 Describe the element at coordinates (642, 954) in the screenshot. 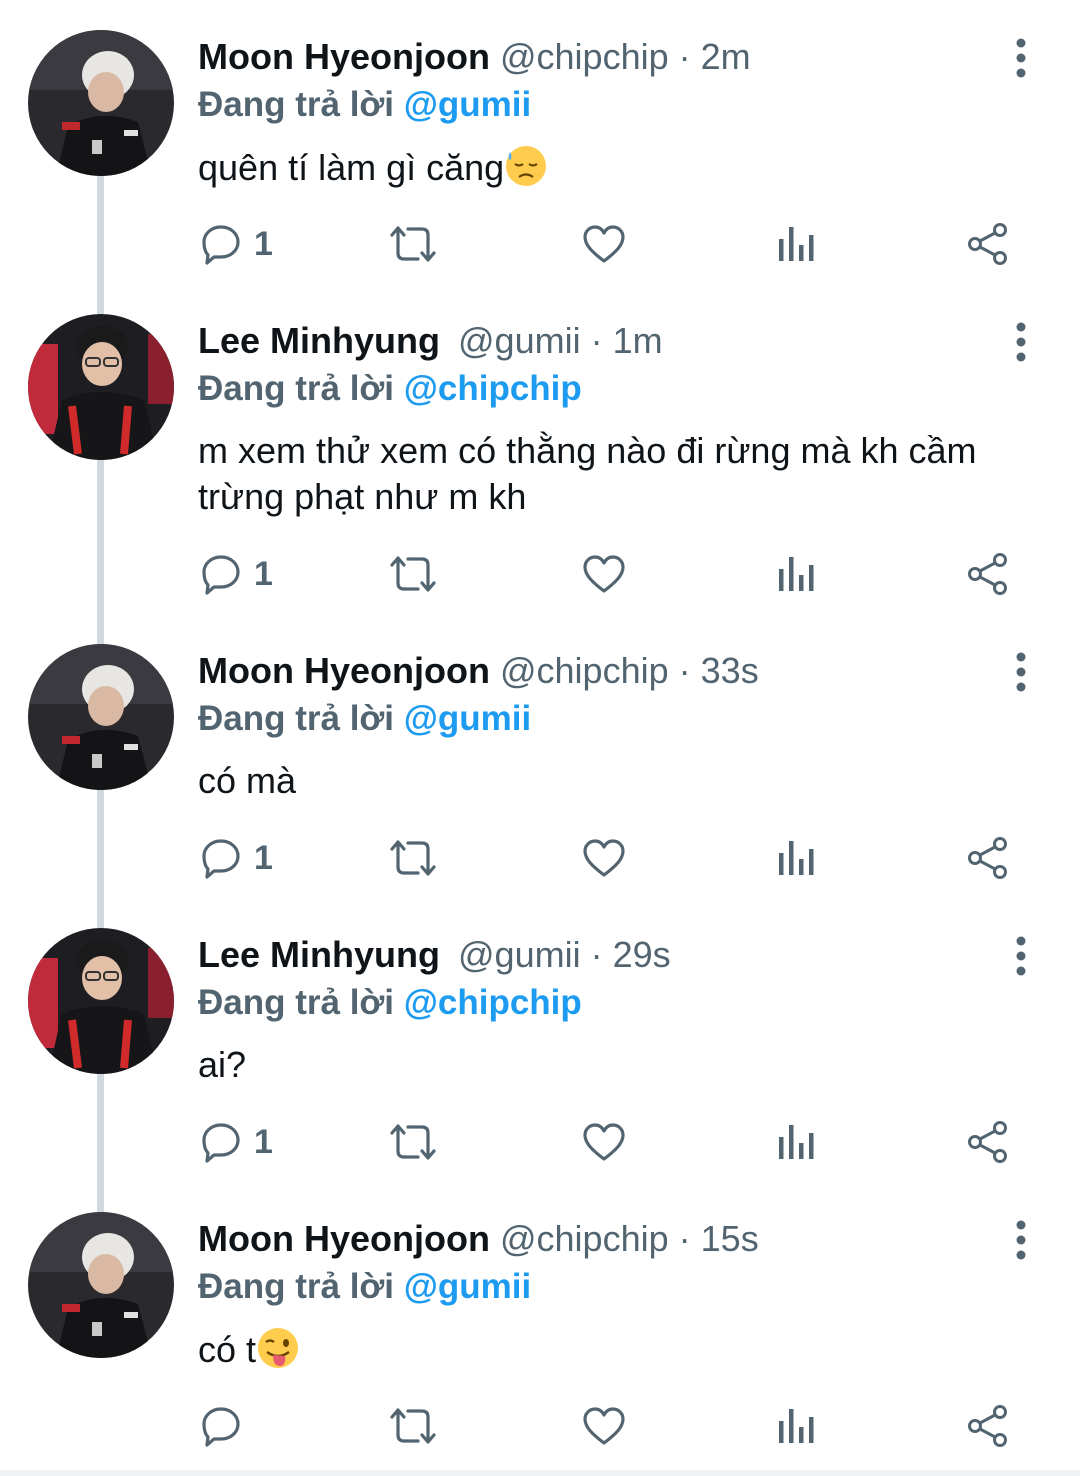

I see `timestamp: 29s` at that location.